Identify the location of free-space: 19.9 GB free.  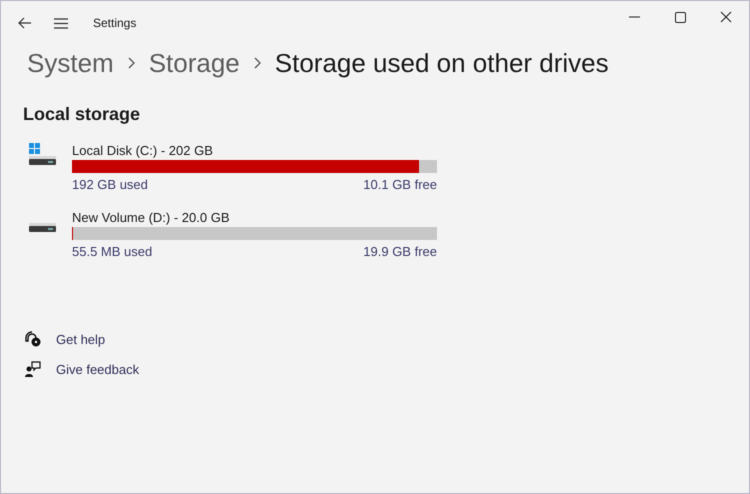
(400, 251).